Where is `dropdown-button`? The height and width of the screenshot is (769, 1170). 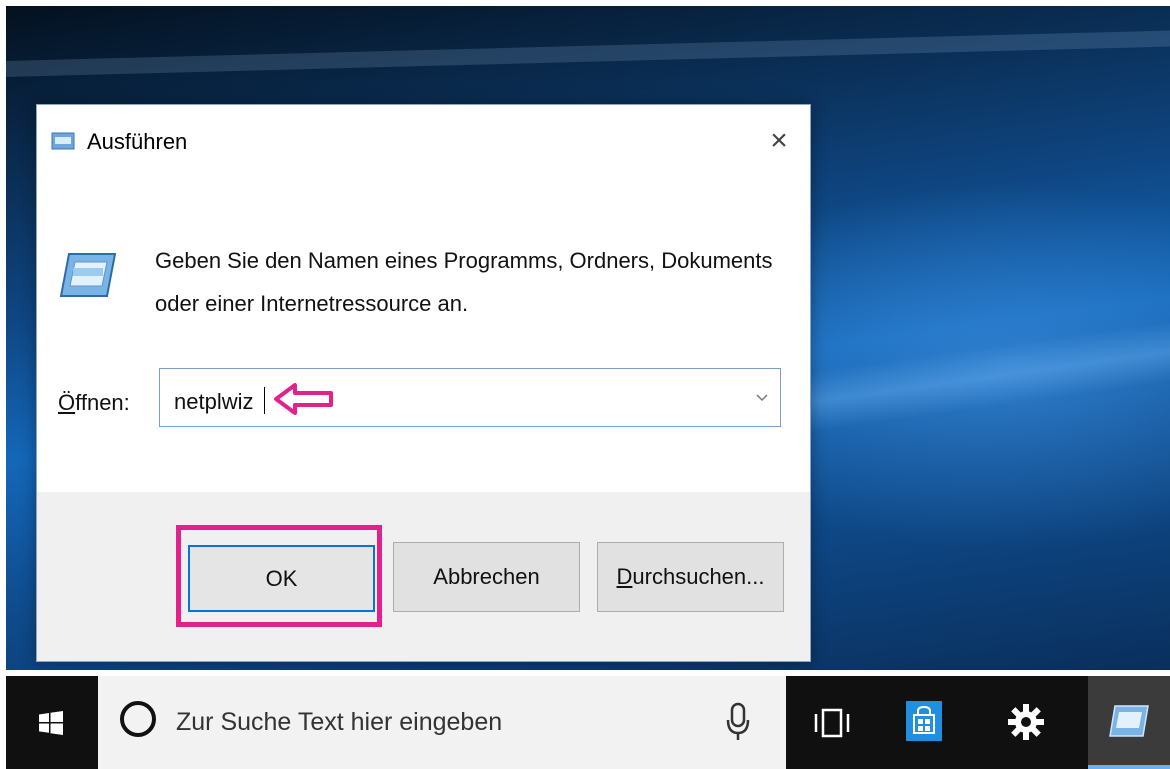
dropdown-button is located at coordinates (762, 397).